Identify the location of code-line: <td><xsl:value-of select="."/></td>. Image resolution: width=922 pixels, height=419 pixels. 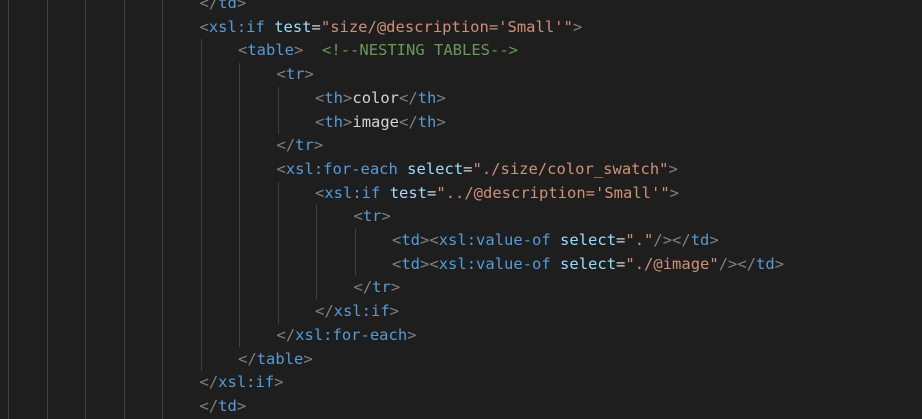
(555, 241).